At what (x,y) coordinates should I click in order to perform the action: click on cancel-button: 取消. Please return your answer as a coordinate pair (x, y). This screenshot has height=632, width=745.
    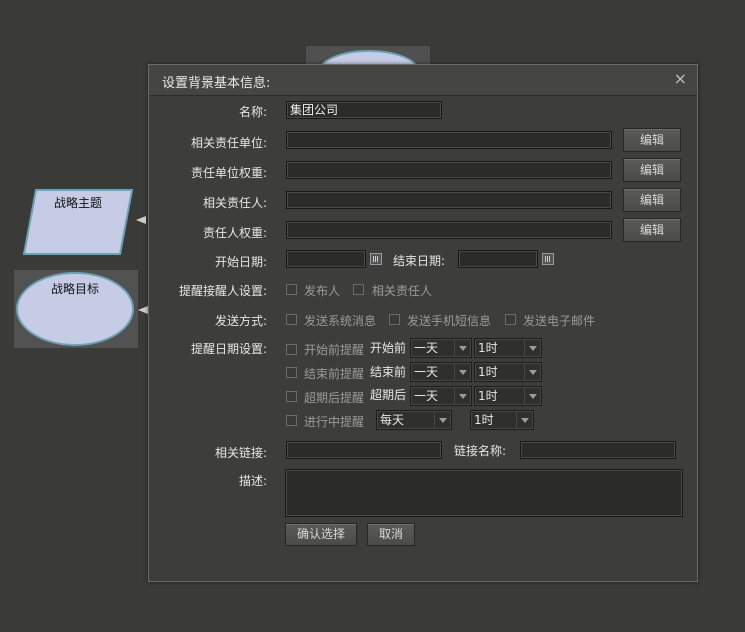
    Looking at the image, I should click on (391, 534).